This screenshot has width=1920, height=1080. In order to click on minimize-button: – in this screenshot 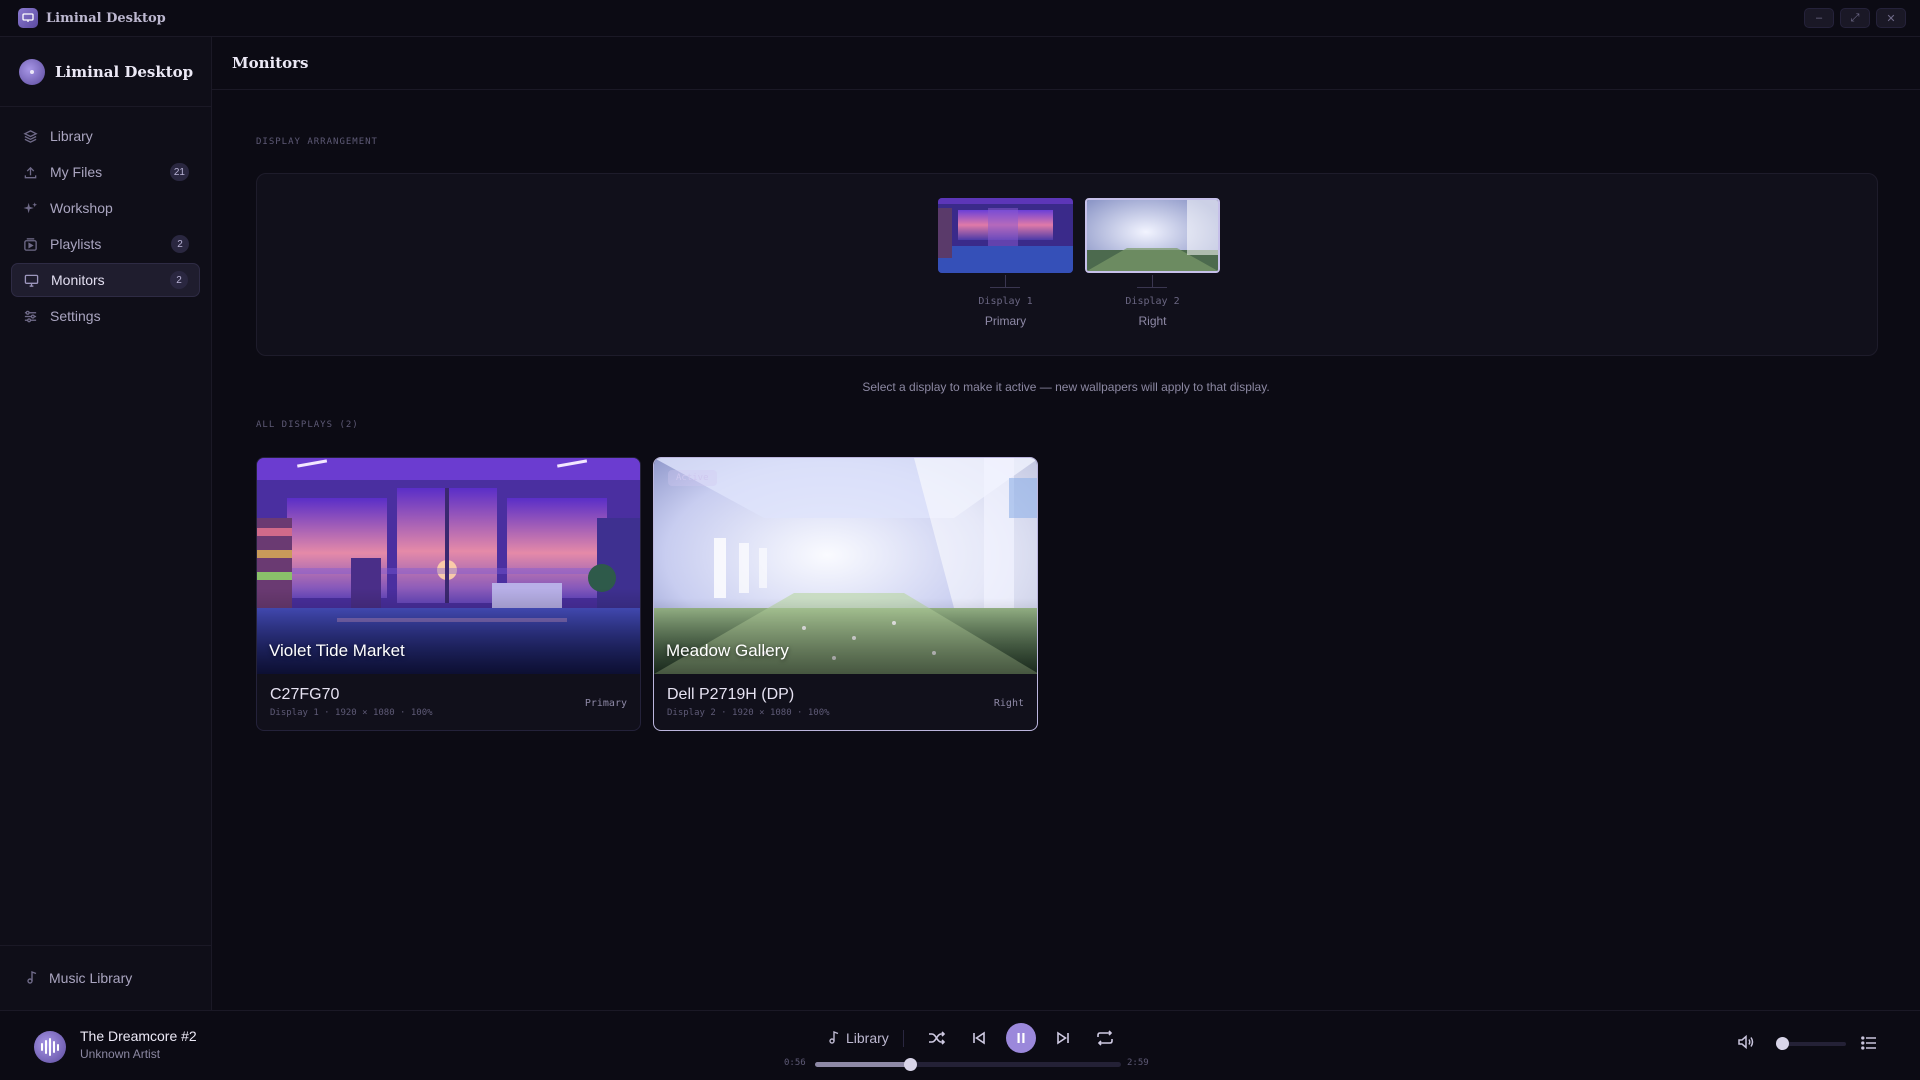, I will do `click(1819, 18)`.